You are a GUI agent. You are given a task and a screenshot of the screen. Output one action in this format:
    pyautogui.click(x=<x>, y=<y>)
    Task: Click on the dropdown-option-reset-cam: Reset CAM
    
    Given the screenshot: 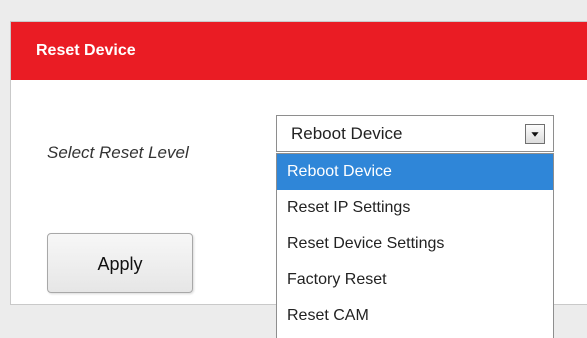 What is the action you would take?
    pyautogui.click(x=415, y=316)
    